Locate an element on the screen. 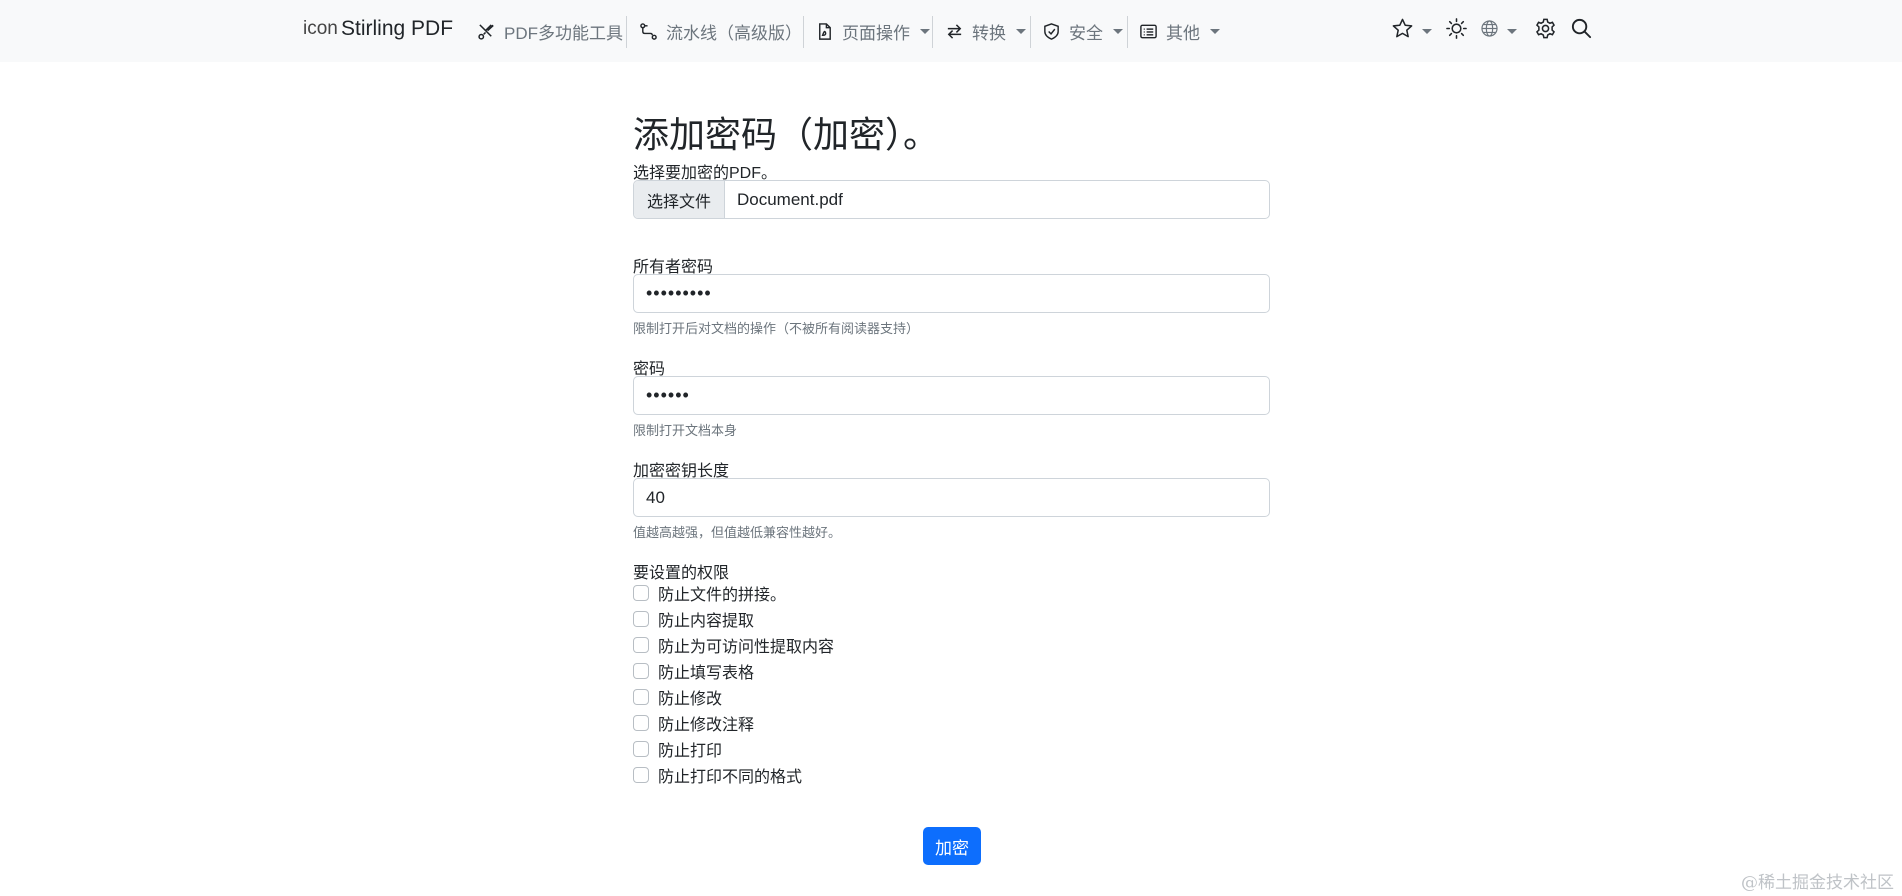  permission-prevent-printing: 防止打印 is located at coordinates (677, 749).